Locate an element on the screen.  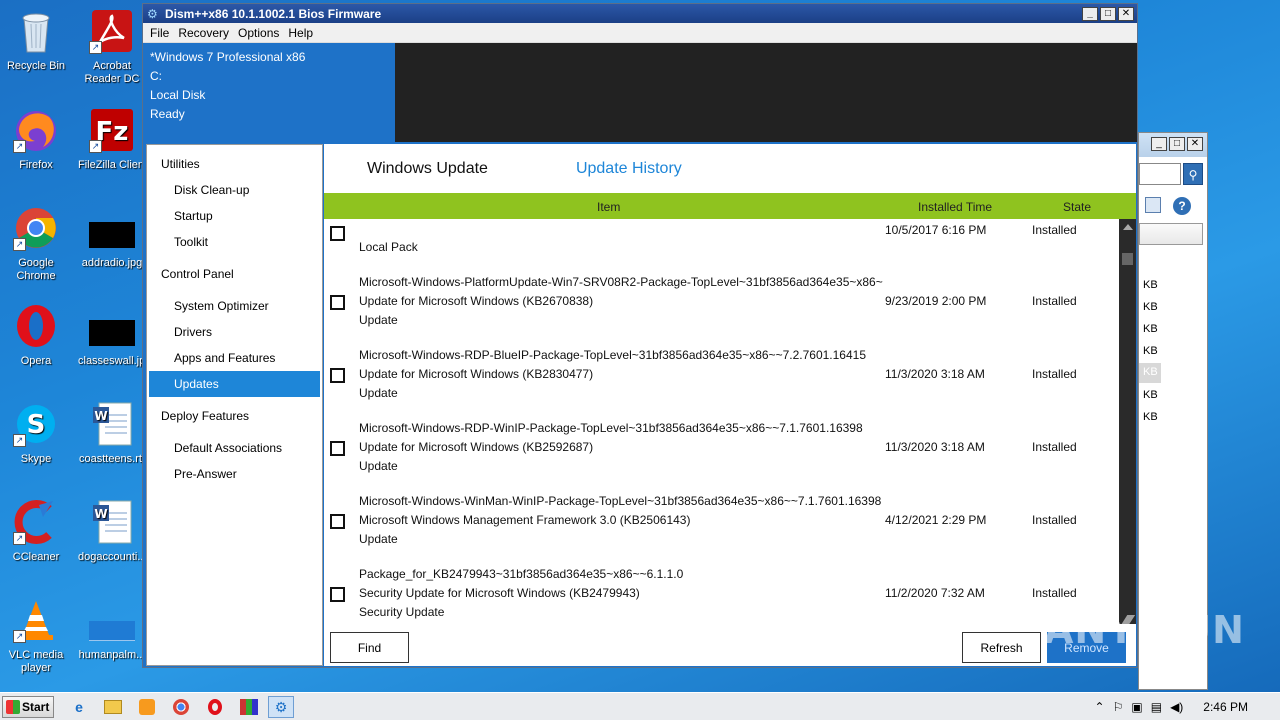
column-header-item: Item is located at coordinates (608, 207).